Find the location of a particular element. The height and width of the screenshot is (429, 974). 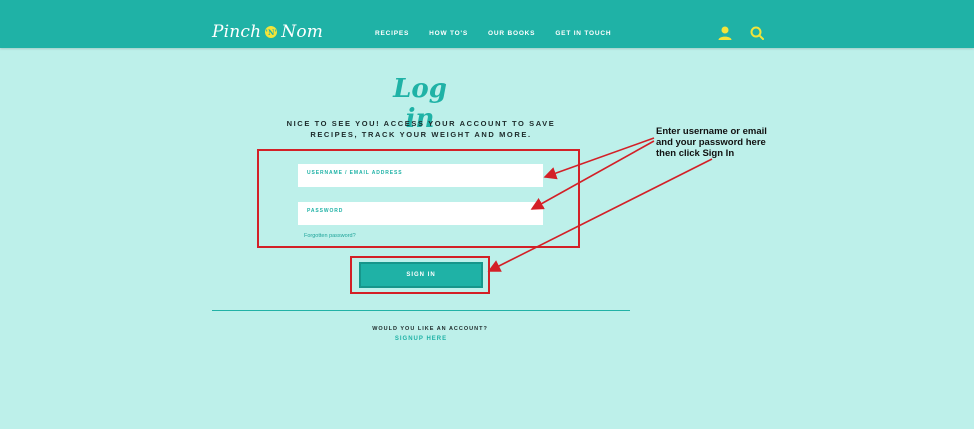

arrow-to-sign-in is located at coordinates (600, 215).